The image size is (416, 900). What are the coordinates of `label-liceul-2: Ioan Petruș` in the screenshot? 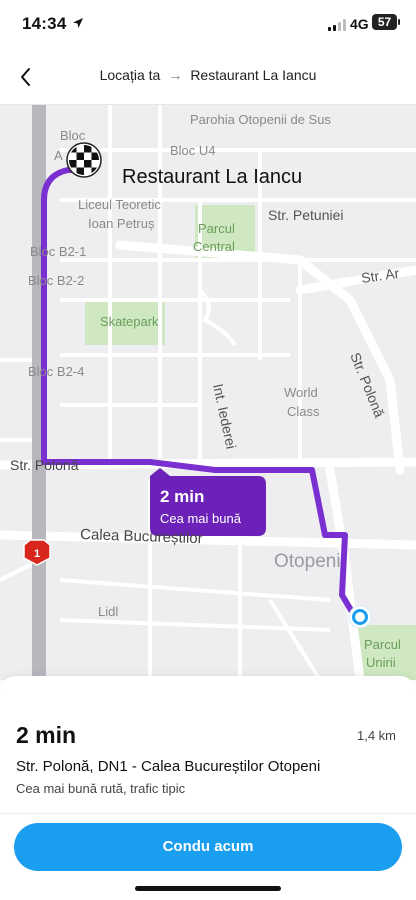 It's located at (121, 223).